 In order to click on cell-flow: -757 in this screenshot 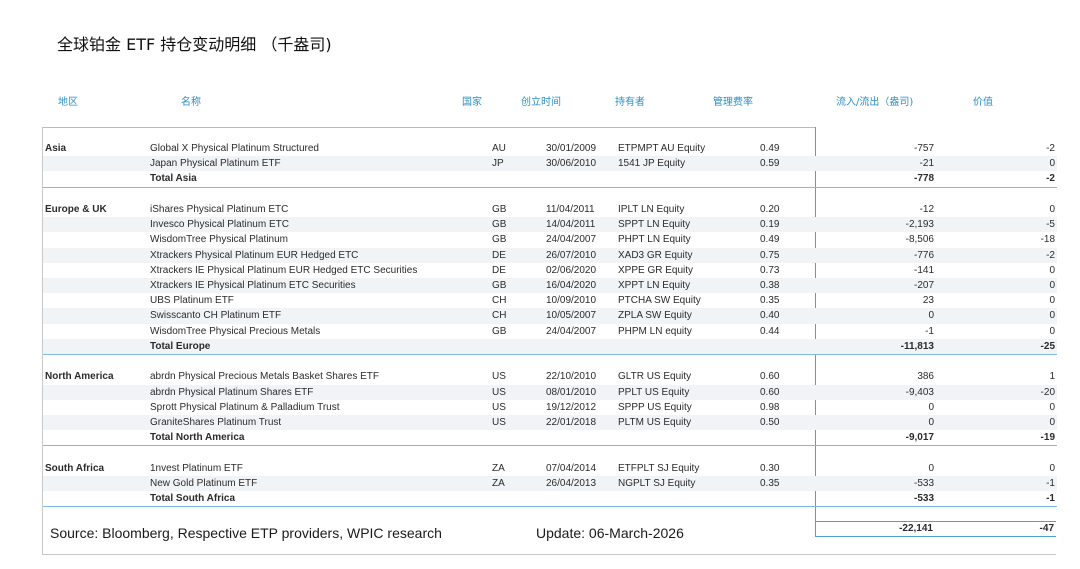, I will do `click(923, 148)`.